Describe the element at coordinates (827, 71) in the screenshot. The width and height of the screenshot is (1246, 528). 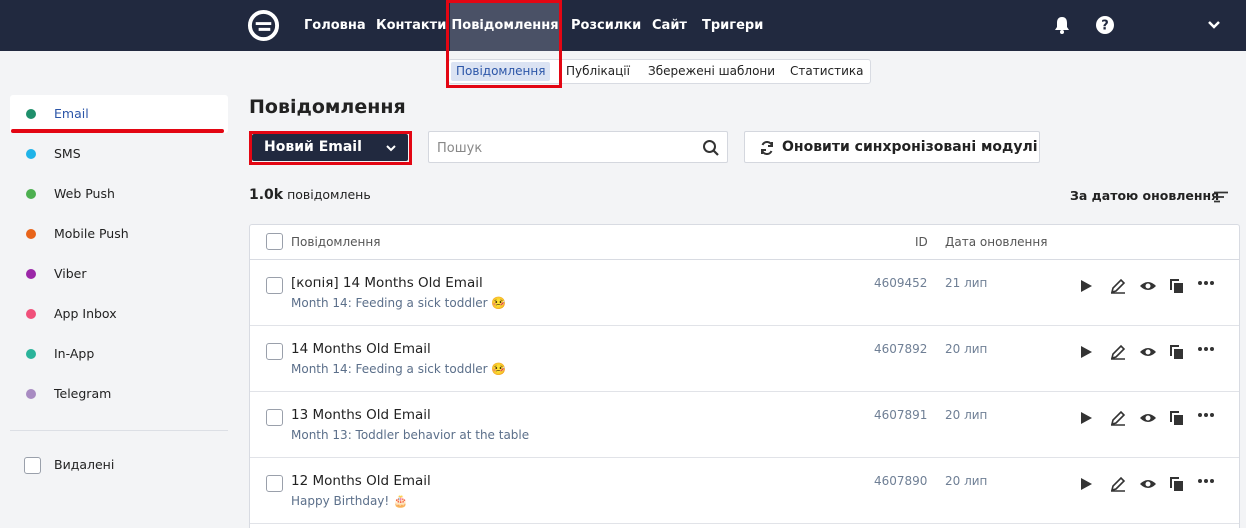
I see `subtab-statistics: Статистика` at that location.